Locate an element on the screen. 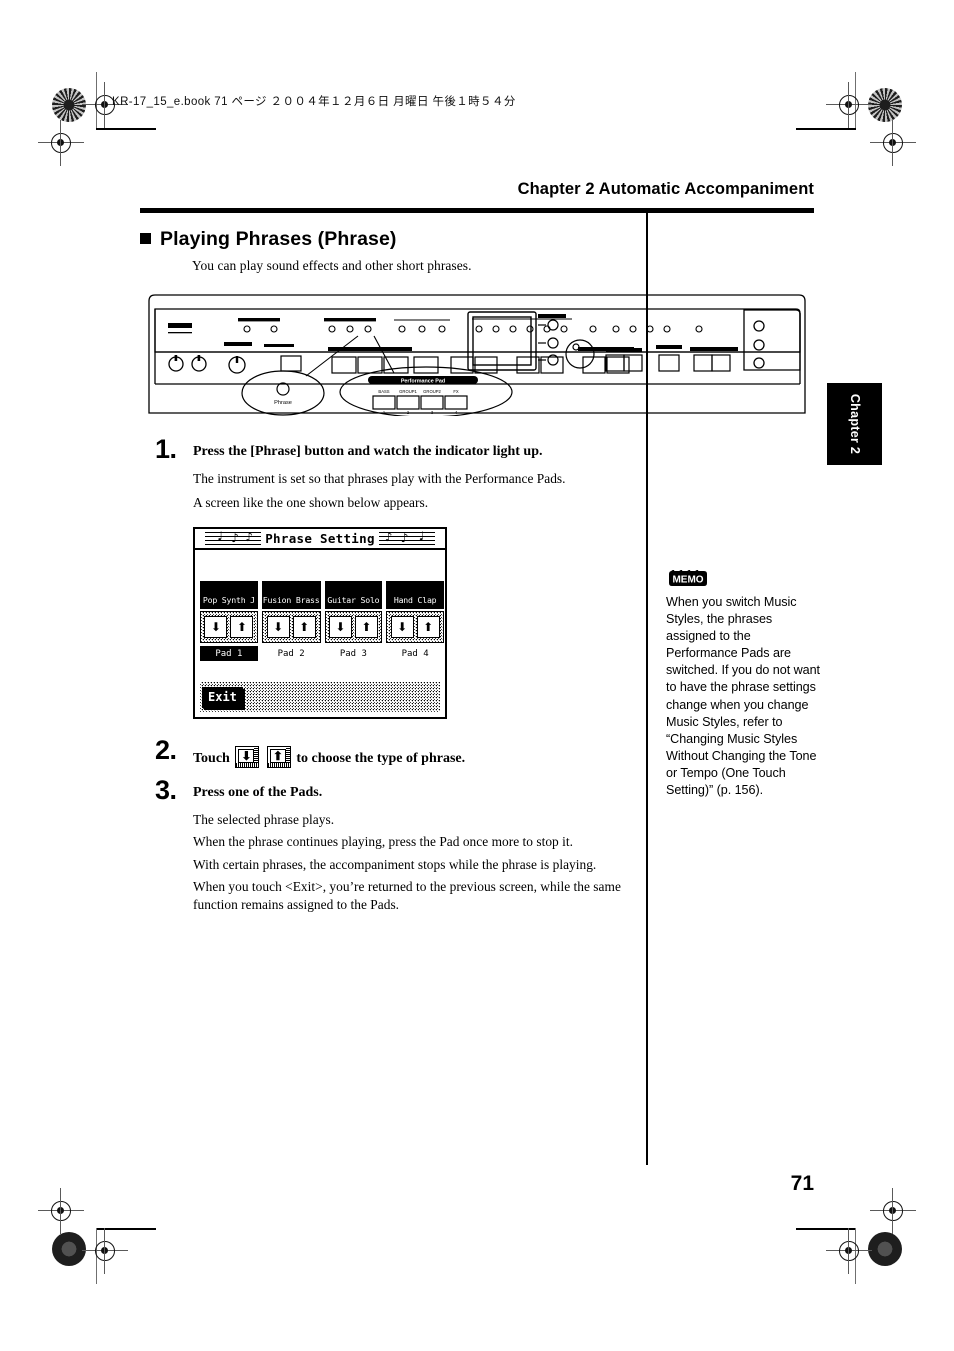 The width and height of the screenshot is (954, 1351). step-2-number: 2. is located at coordinates (166, 750).